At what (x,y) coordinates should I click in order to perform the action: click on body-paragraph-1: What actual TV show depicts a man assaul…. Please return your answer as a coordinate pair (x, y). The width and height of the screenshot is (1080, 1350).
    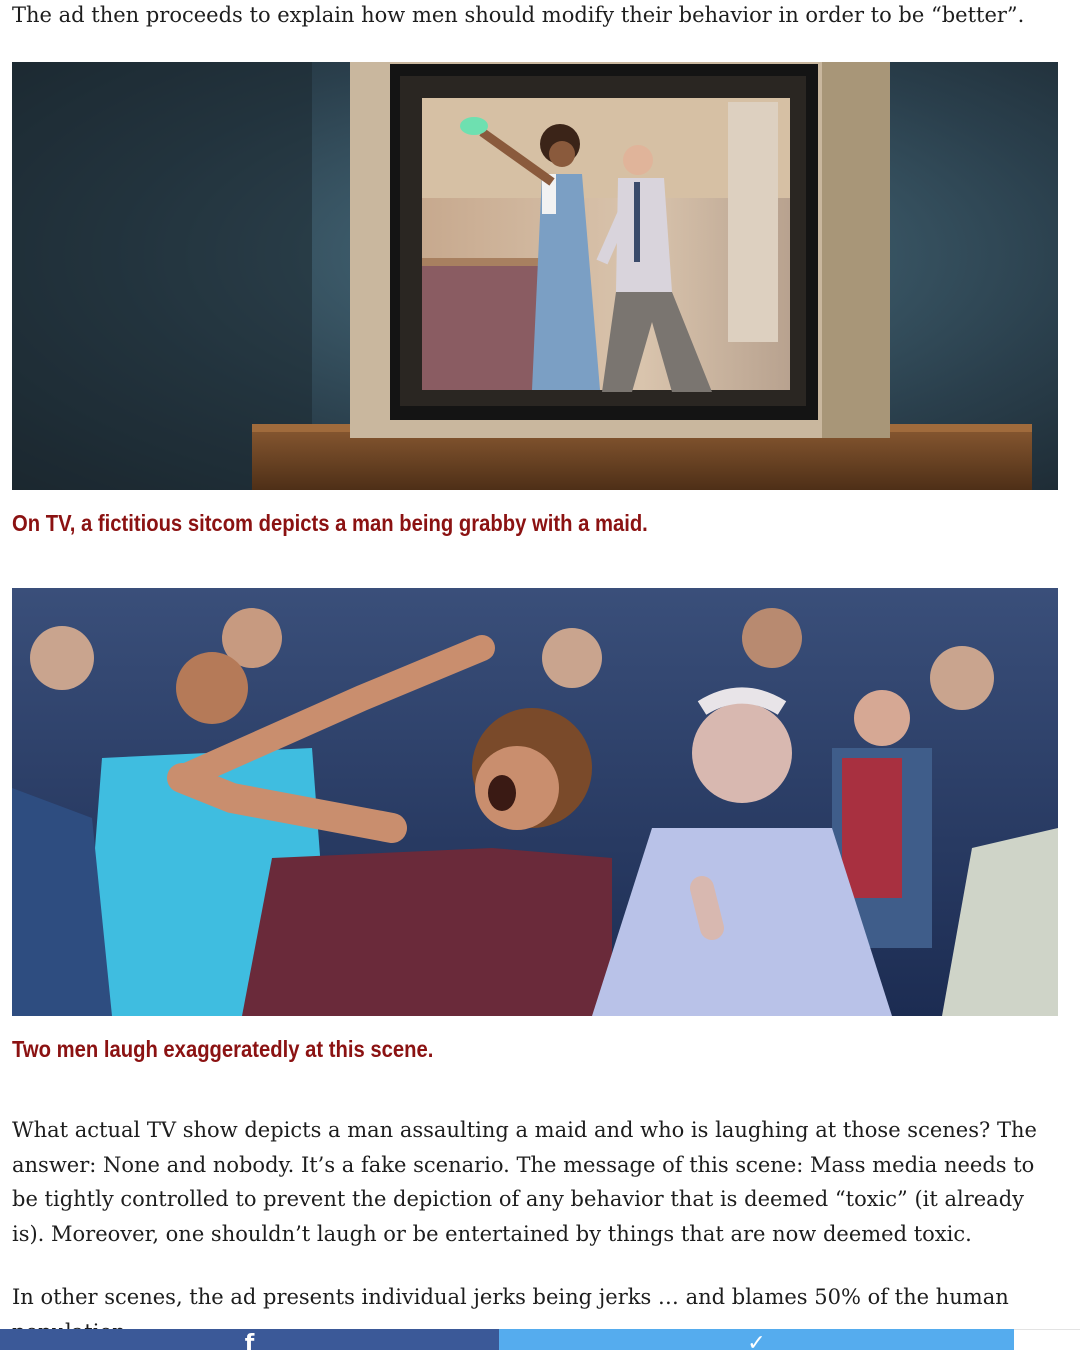
    Looking at the image, I should click on (524, 1182).